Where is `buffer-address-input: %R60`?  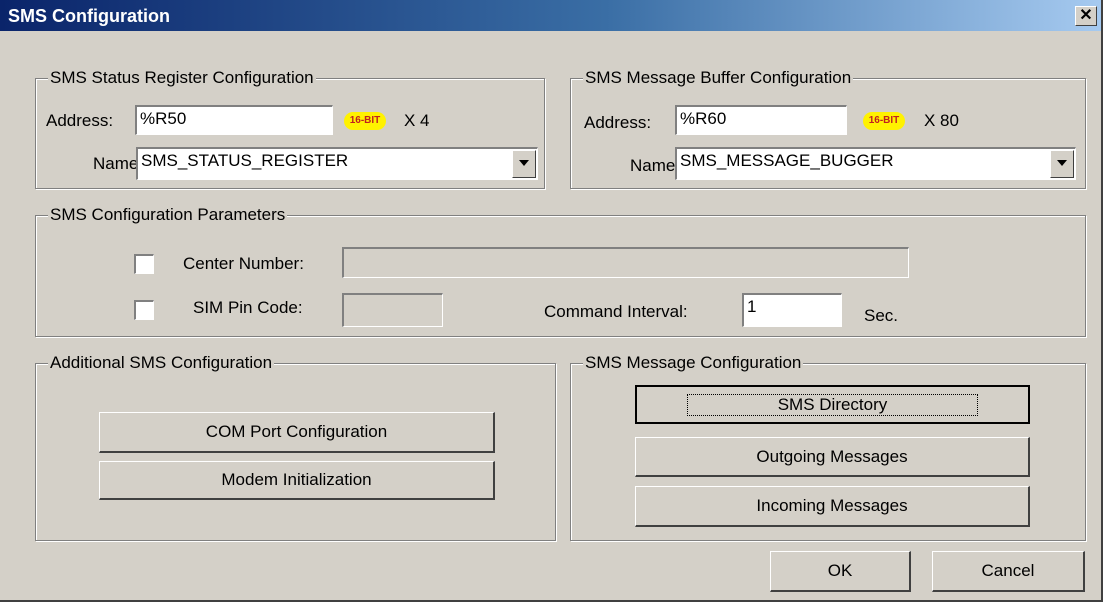
buffer-address-input: %R60 is located at coordinates (761, 120).